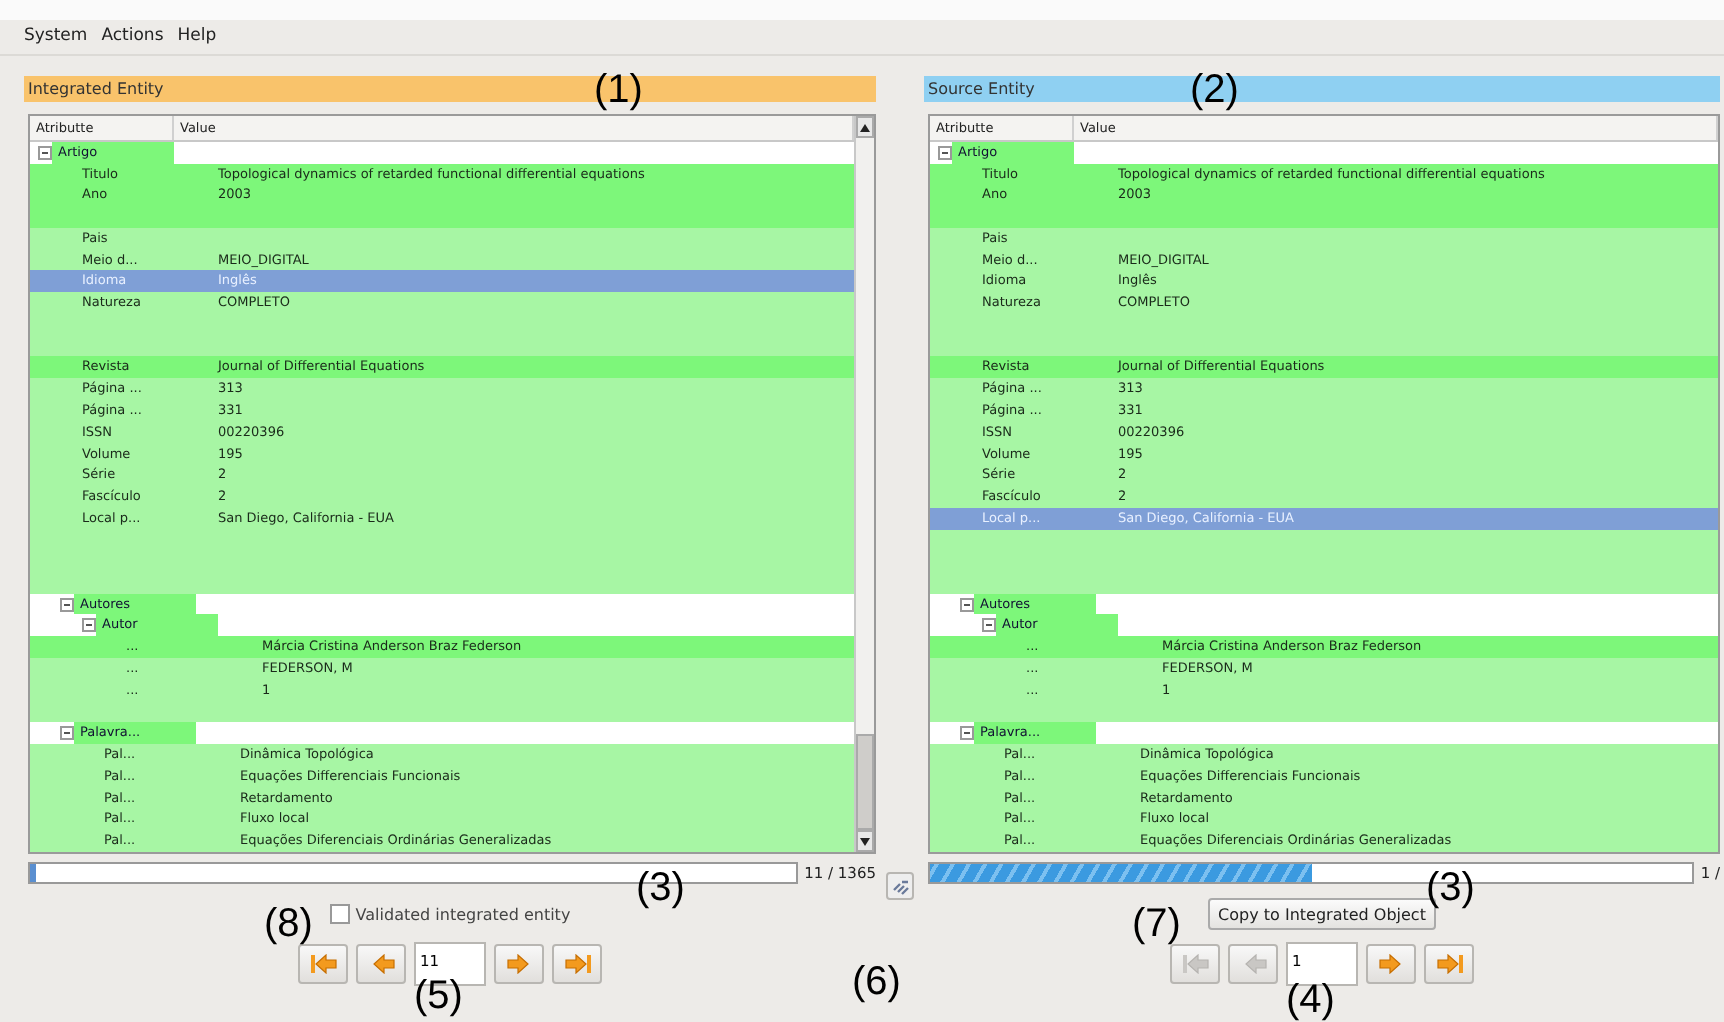 The image size is (1724, 1022). What do you see at coordinates (1214, 90) in the screenshot?
I see `callout-number: (2)` at bounding box center [1214, 90].